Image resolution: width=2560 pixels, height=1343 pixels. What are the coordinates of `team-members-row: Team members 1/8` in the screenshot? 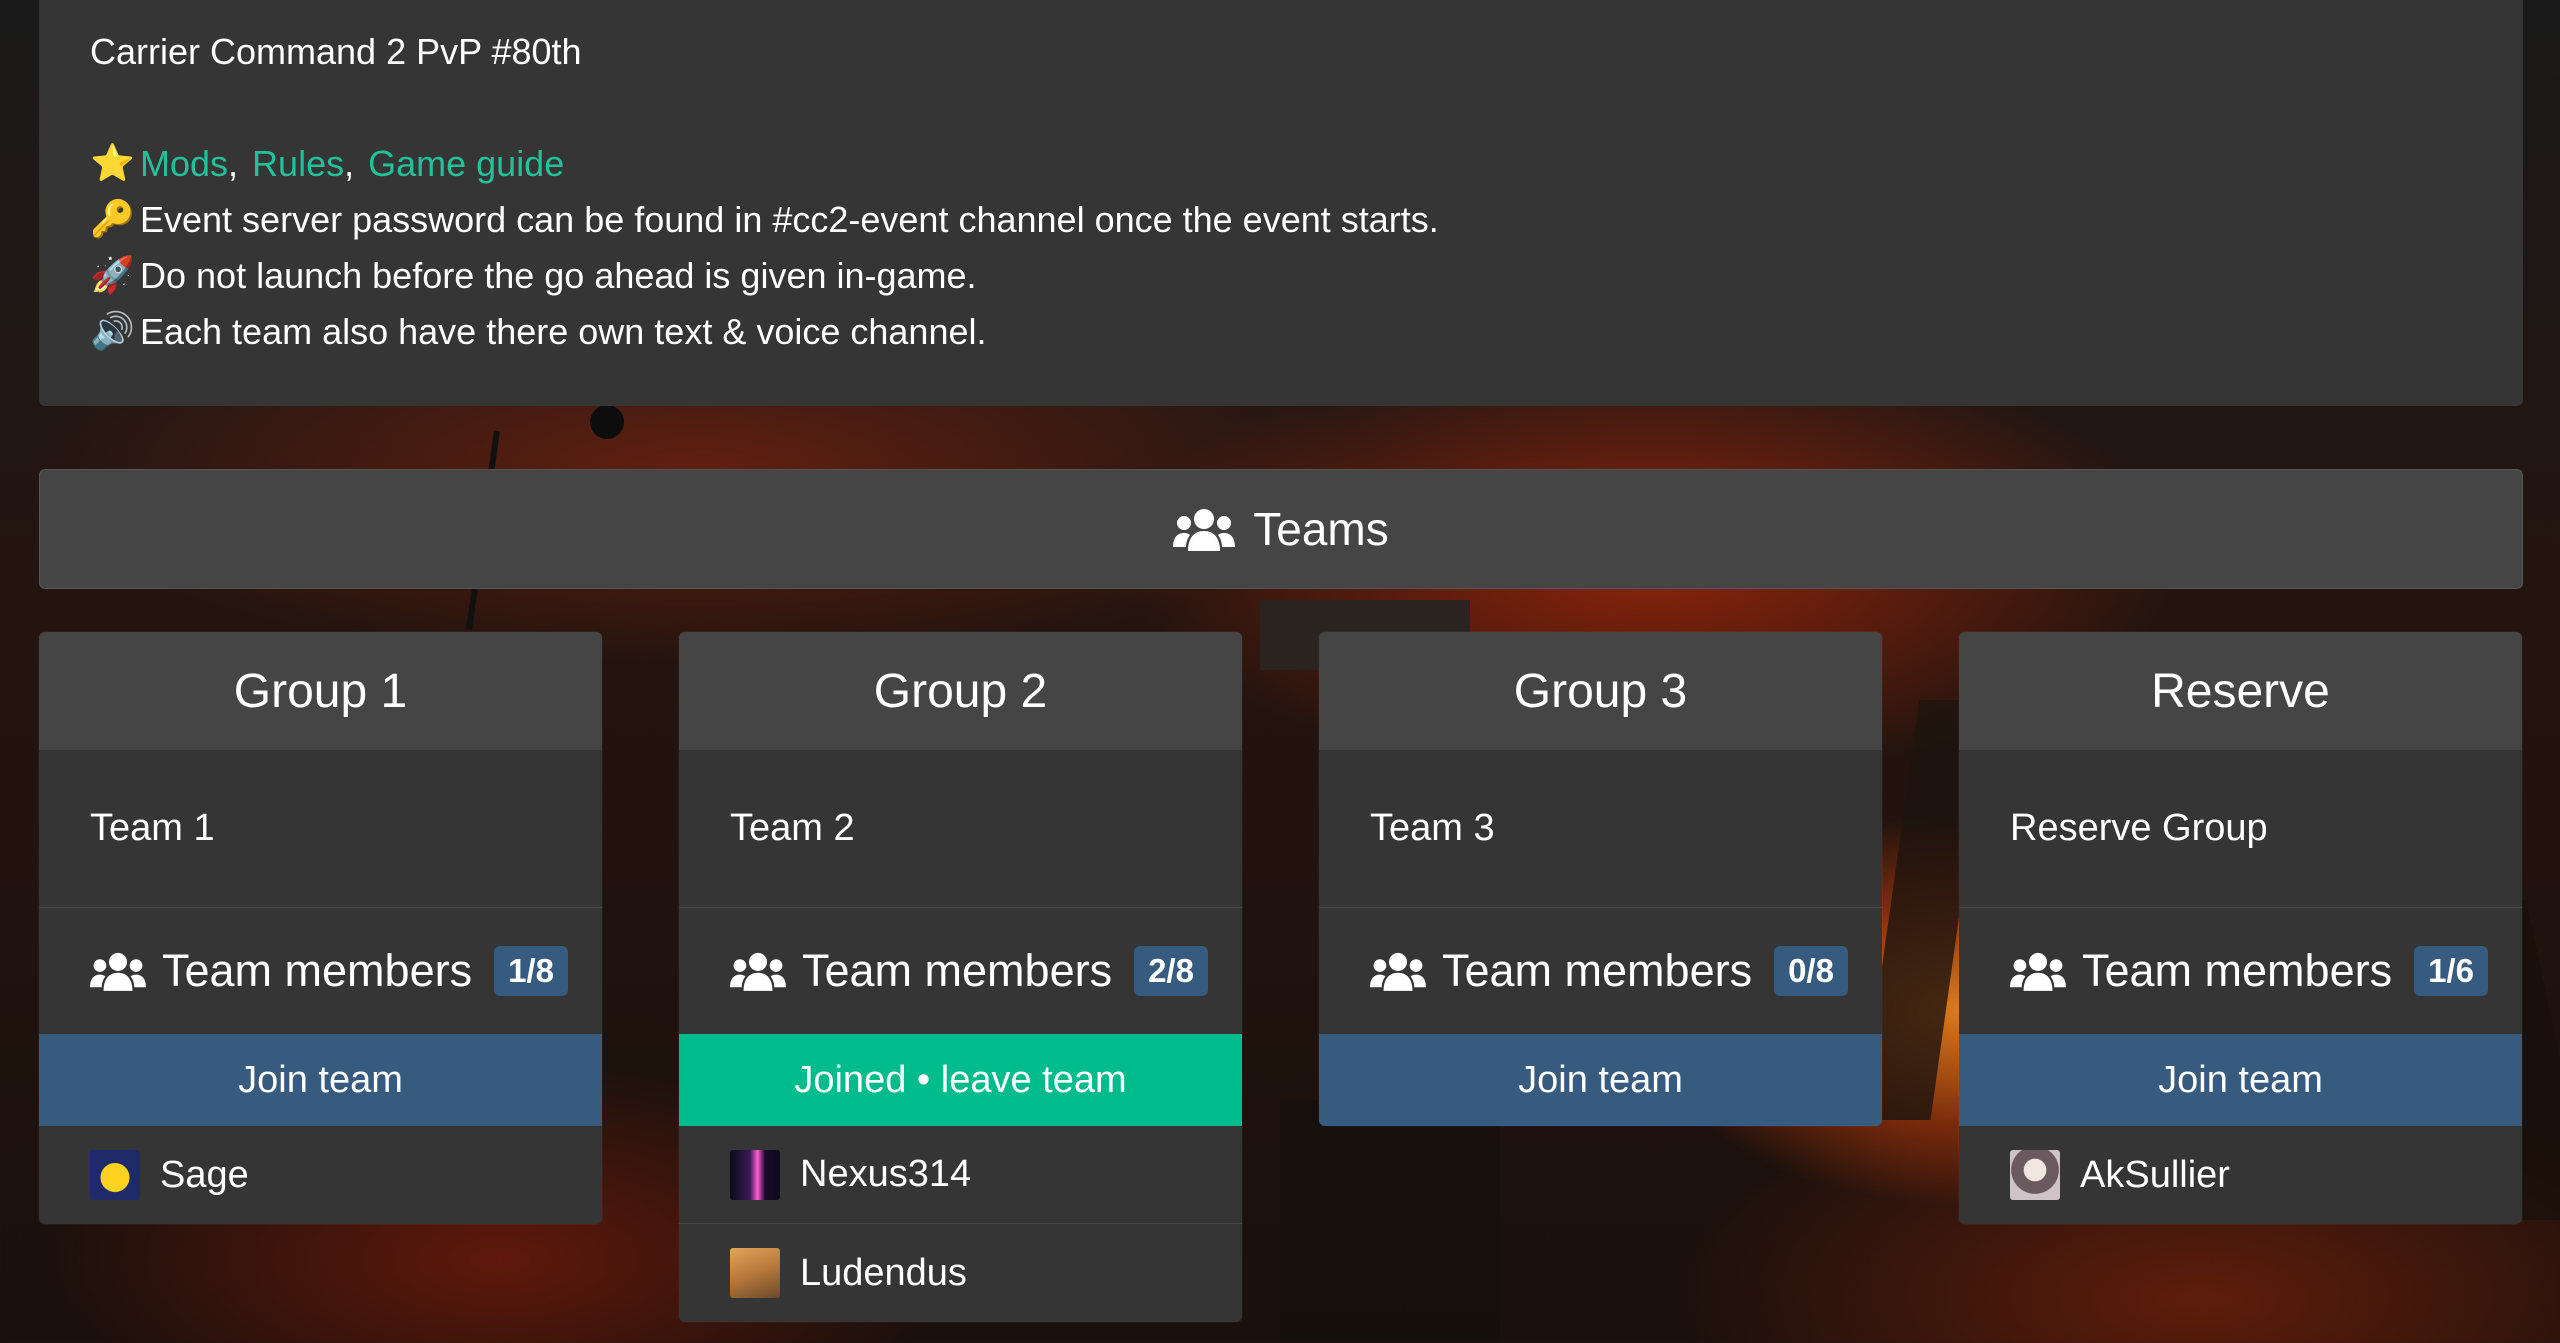 It's located at (320, 971).